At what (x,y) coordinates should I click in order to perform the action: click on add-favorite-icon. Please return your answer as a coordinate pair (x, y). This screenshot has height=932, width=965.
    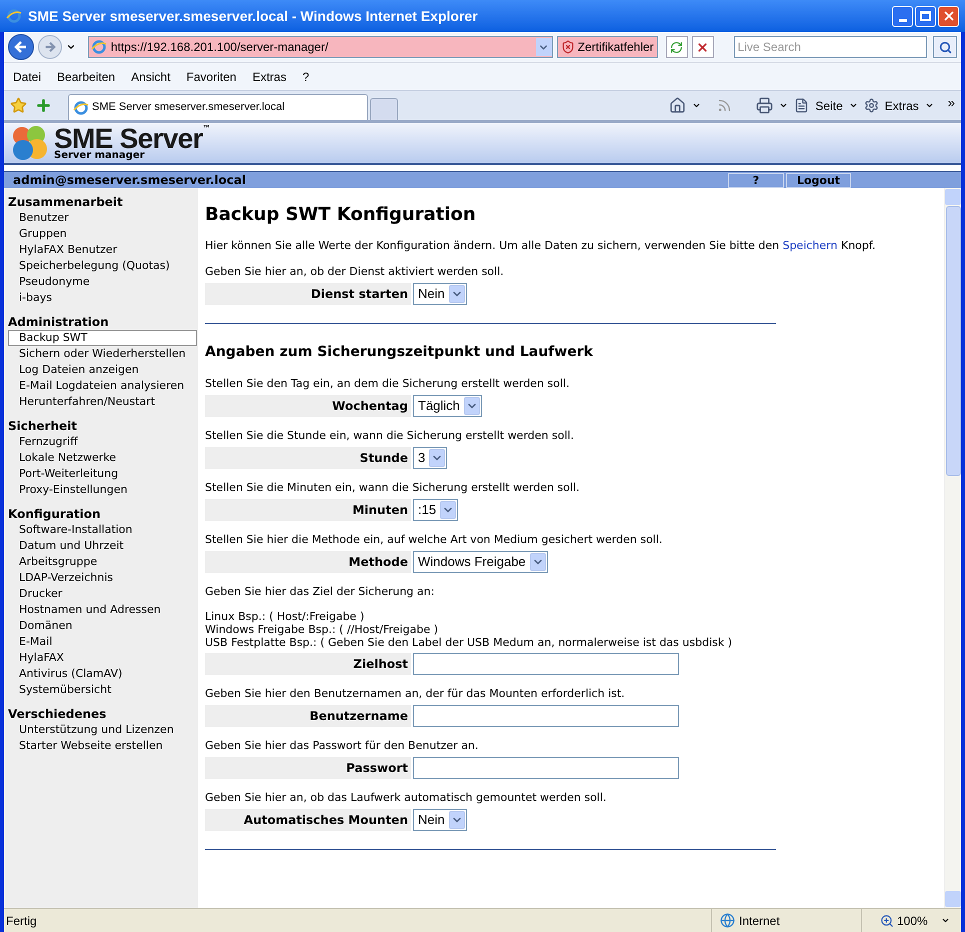
    Looking at the image, I should click on (43, 105).